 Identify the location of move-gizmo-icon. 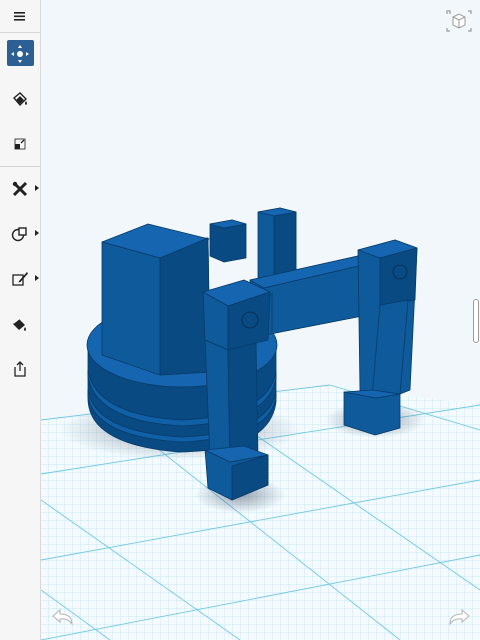
(20, 54).